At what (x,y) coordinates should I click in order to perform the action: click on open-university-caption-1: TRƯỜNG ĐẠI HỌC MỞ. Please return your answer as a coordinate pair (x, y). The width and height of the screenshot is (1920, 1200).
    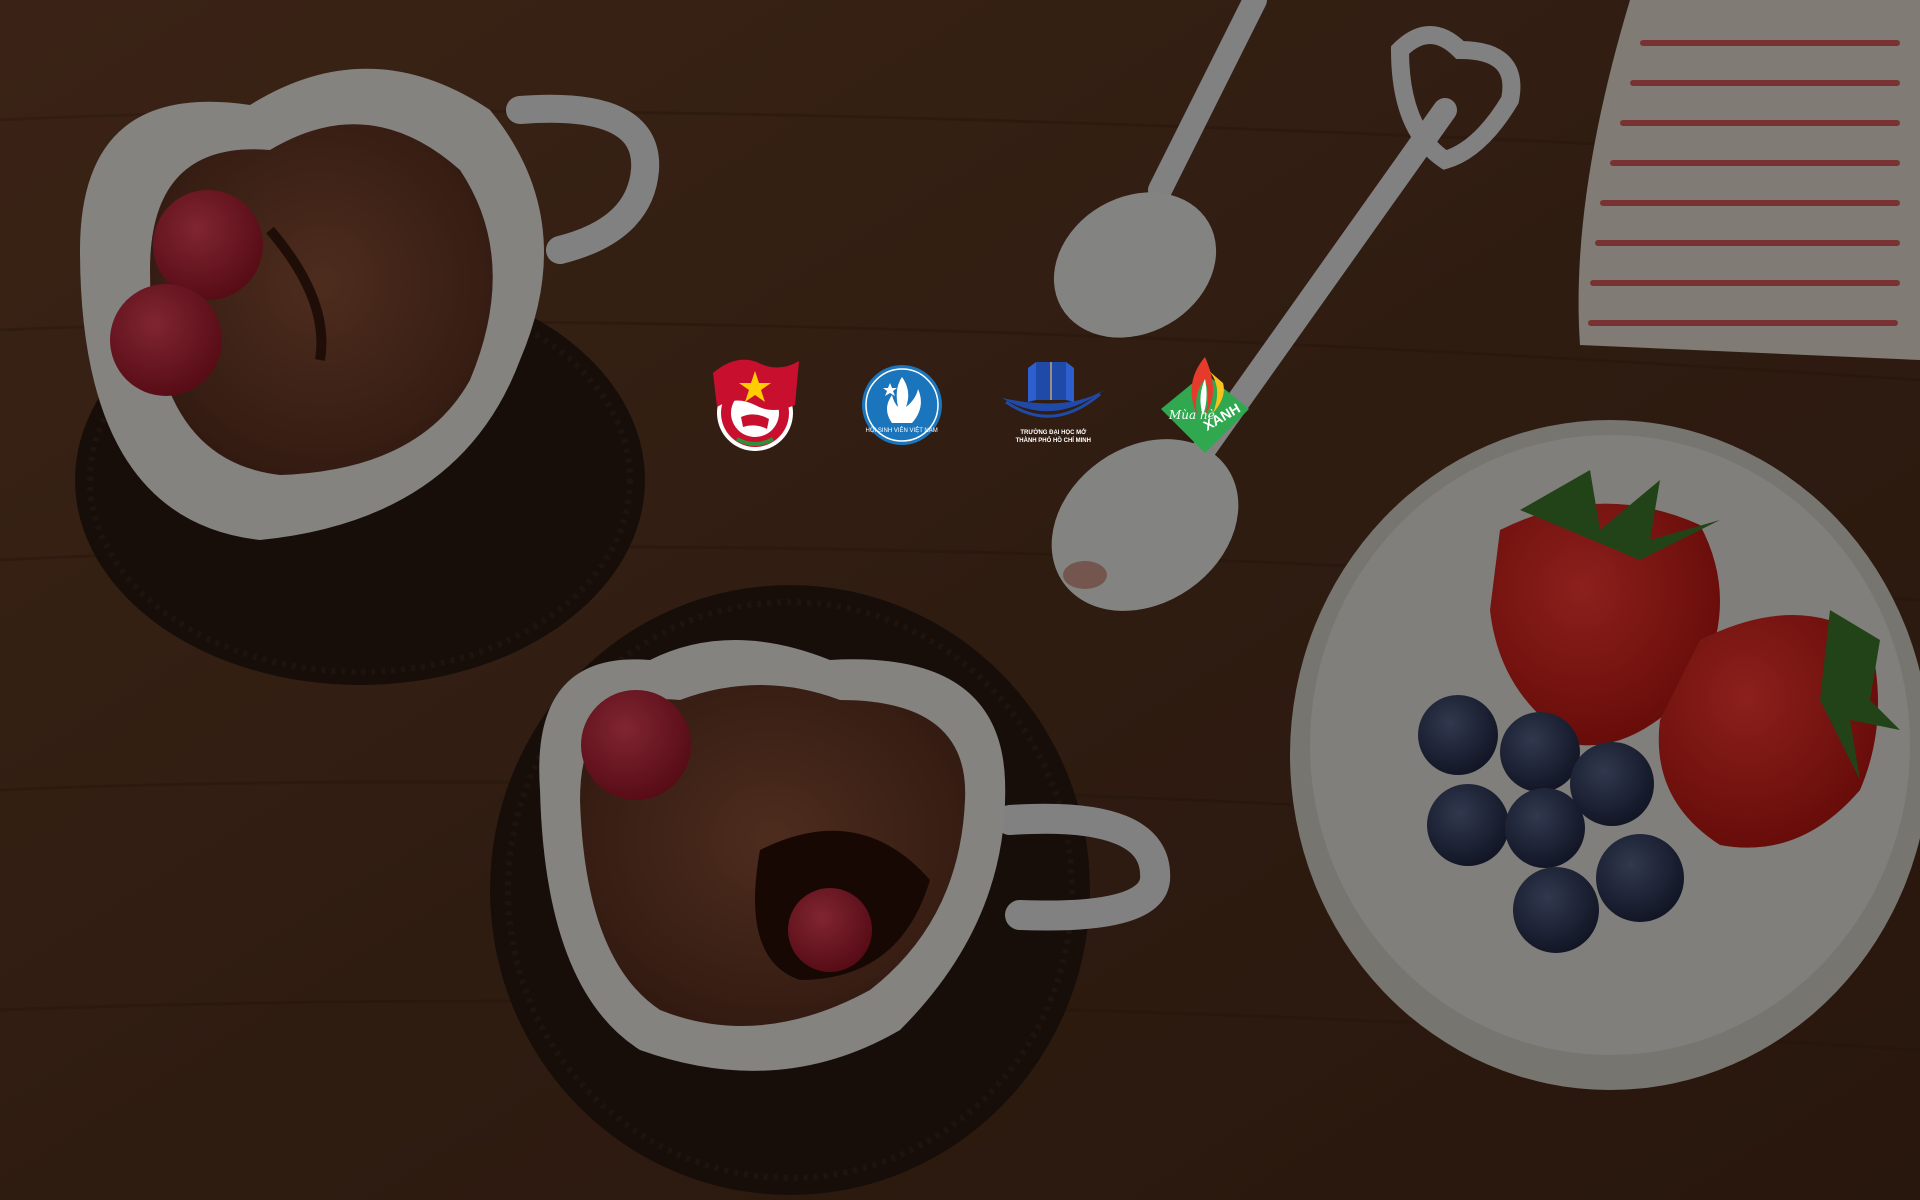
    Looking at the image, I should click on (1053, 433).